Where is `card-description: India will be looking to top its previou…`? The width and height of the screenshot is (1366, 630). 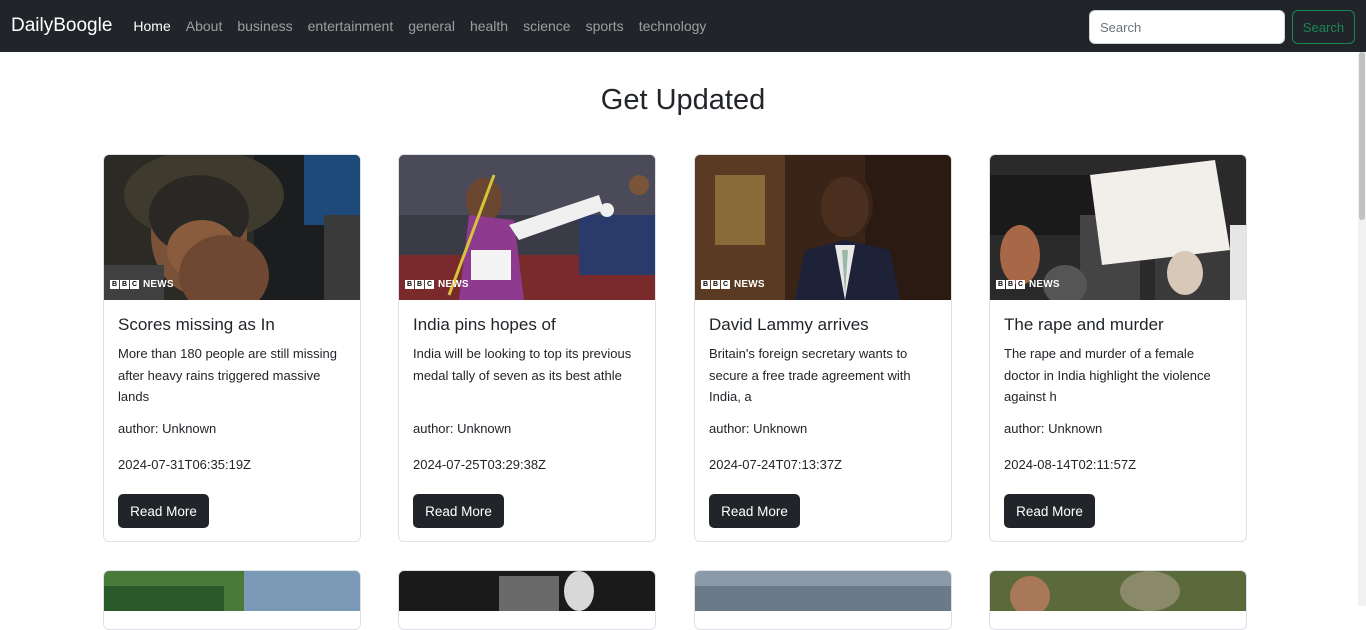
card-description: India will be looking to top its previou… is located at coordinates (522, 364).